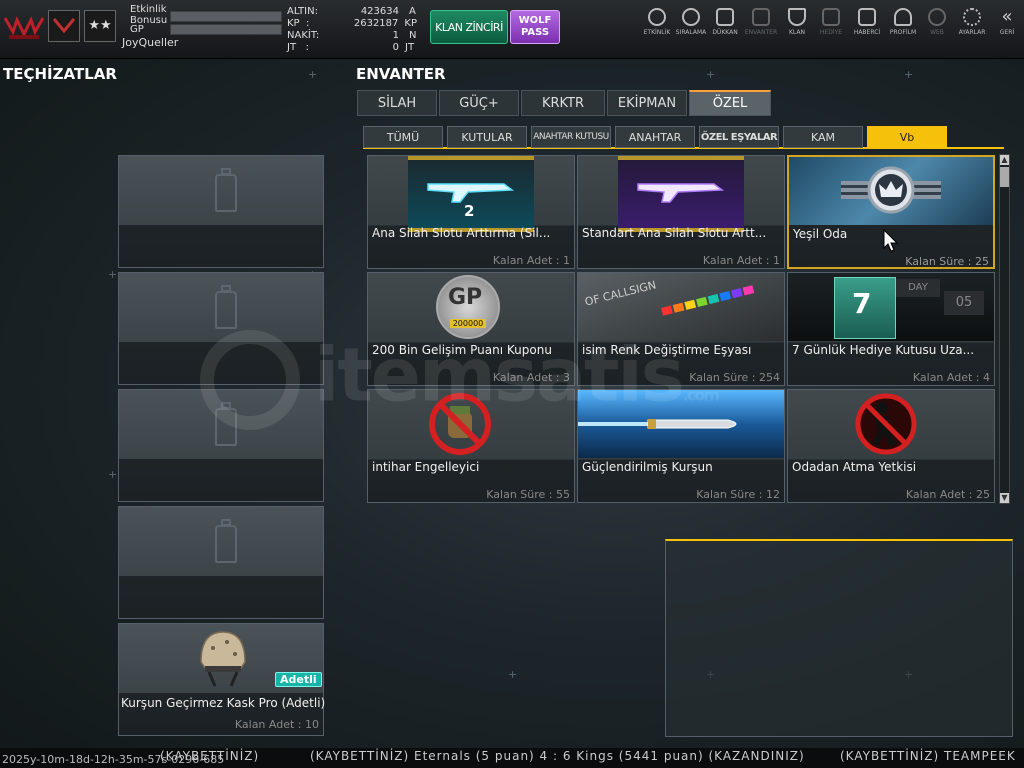  I want to click on nav-geri: « GERİ, so click(1007, 21).